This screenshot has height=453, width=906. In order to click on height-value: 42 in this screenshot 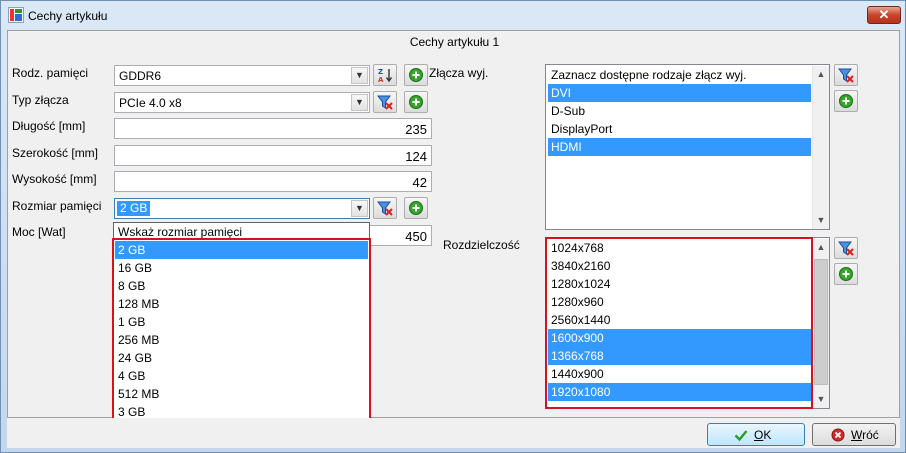, I will do `click(419, 182)`.